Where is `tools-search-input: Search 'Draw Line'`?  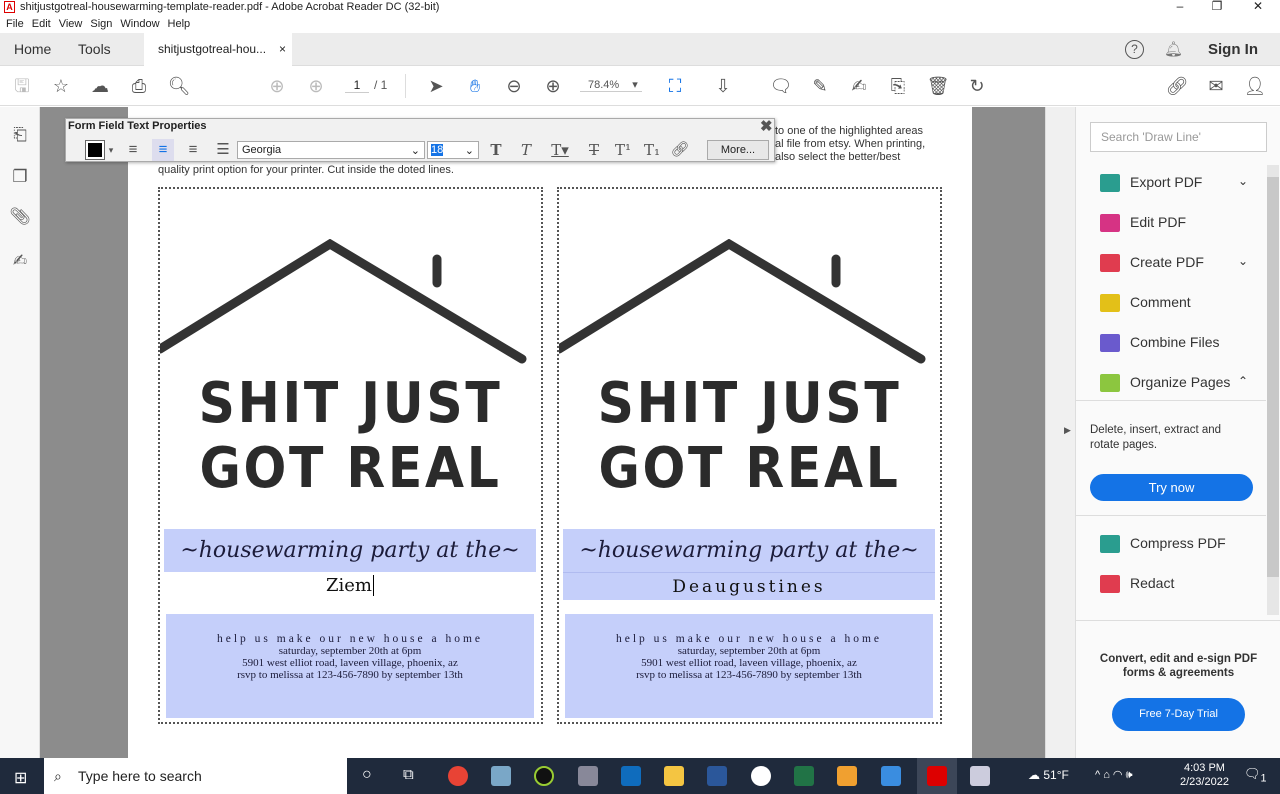
tools-search-input: Search 'Draw Line' is located at coordinates (1178, 137).